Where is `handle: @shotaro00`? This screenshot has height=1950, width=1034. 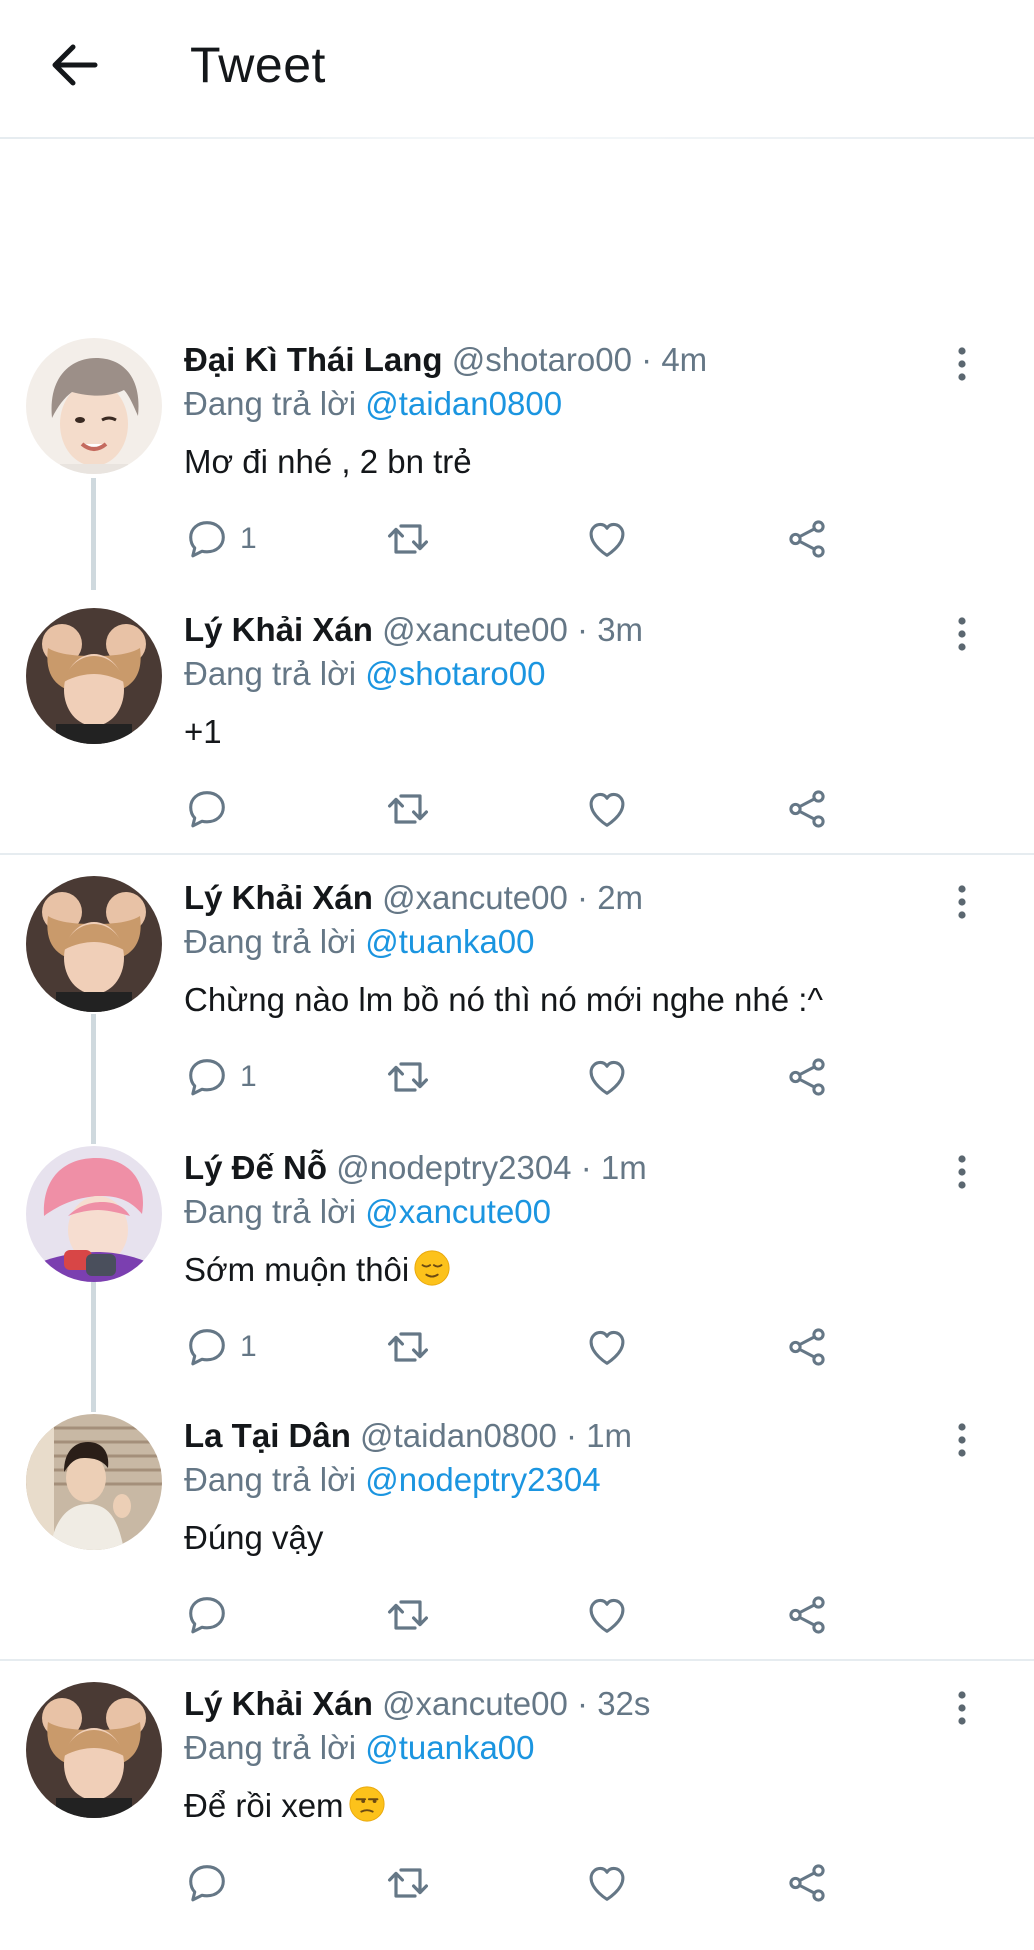 handle: @shotaro00 is located at coordinates (542, 359).